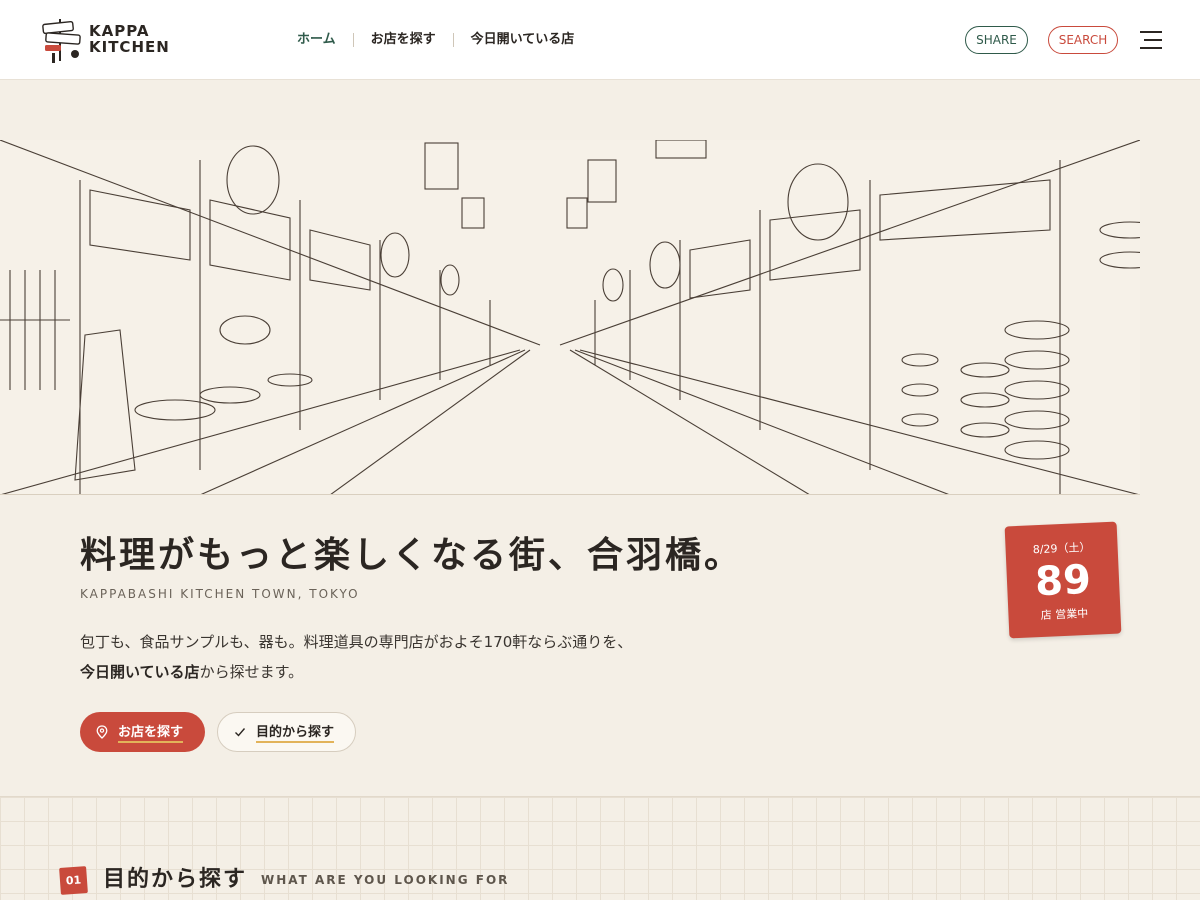  I want to click on hero-description-highlight: 今日開いている店, so click(140, 672).